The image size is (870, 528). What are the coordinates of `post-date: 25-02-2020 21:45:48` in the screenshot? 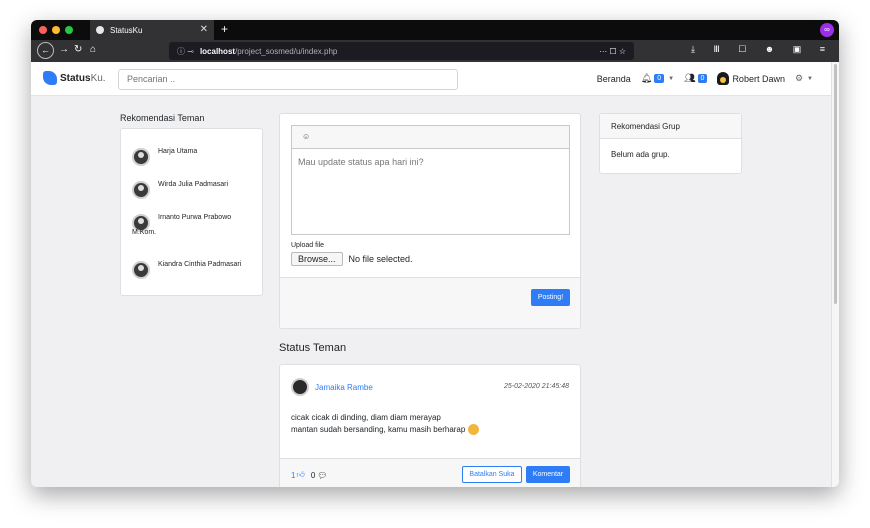 It's located at (536, 386).